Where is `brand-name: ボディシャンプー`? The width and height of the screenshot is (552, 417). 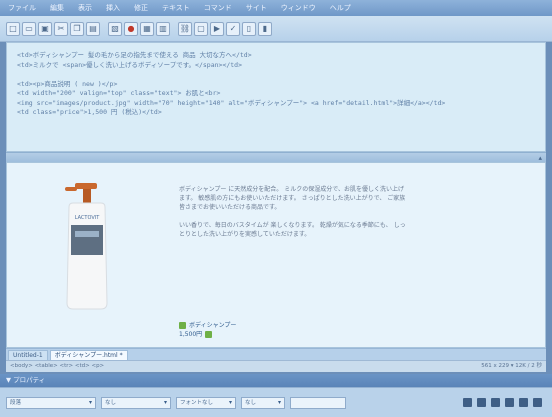
brand-name: ボディシャンプー is located at coordinates (213, 325).